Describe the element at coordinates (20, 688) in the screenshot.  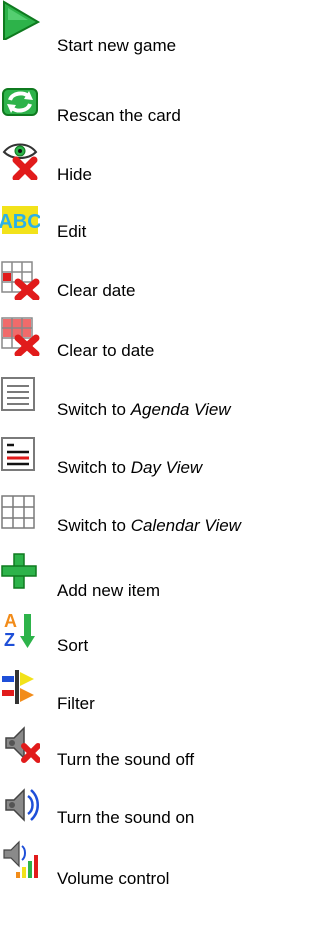
I see `filter-icon` at that location.